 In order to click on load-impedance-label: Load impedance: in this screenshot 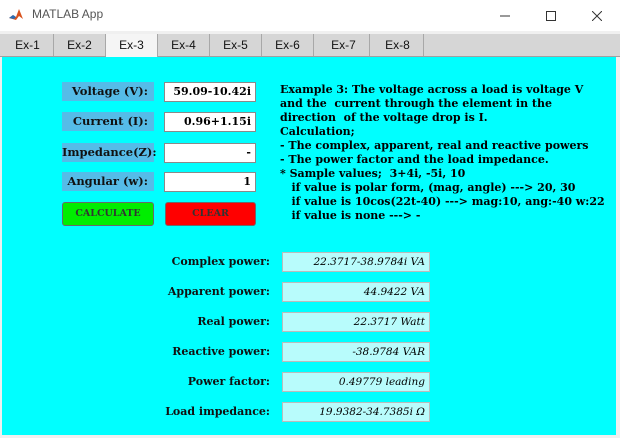, I will do `click(217, 411)`.